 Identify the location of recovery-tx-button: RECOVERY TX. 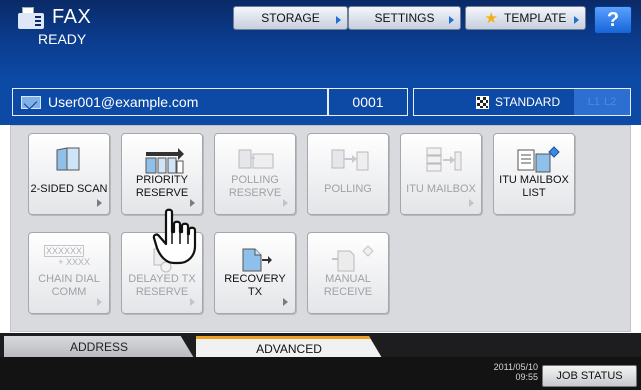
(255, 273).